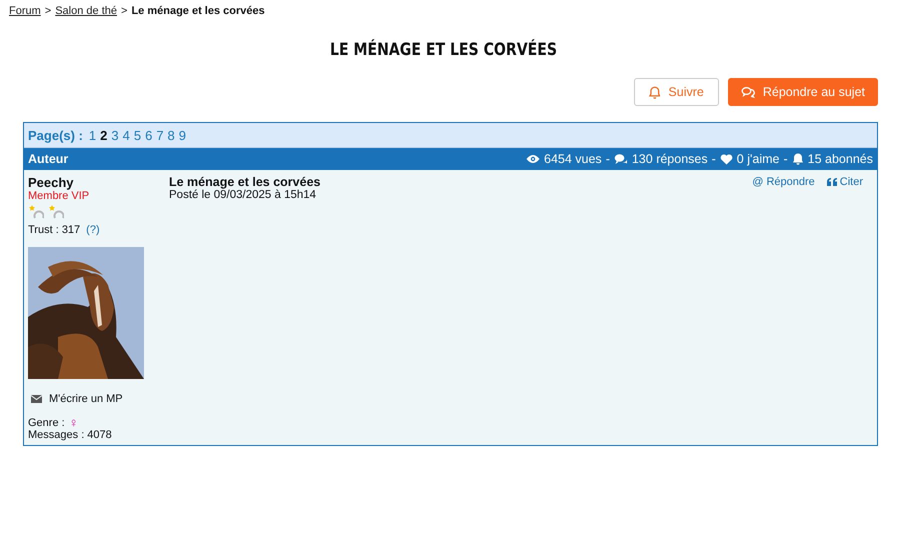  What do you see at coordinates (36, 399) in the screenshot?
I see `envelope-icon` at bounding box center [36, 399].